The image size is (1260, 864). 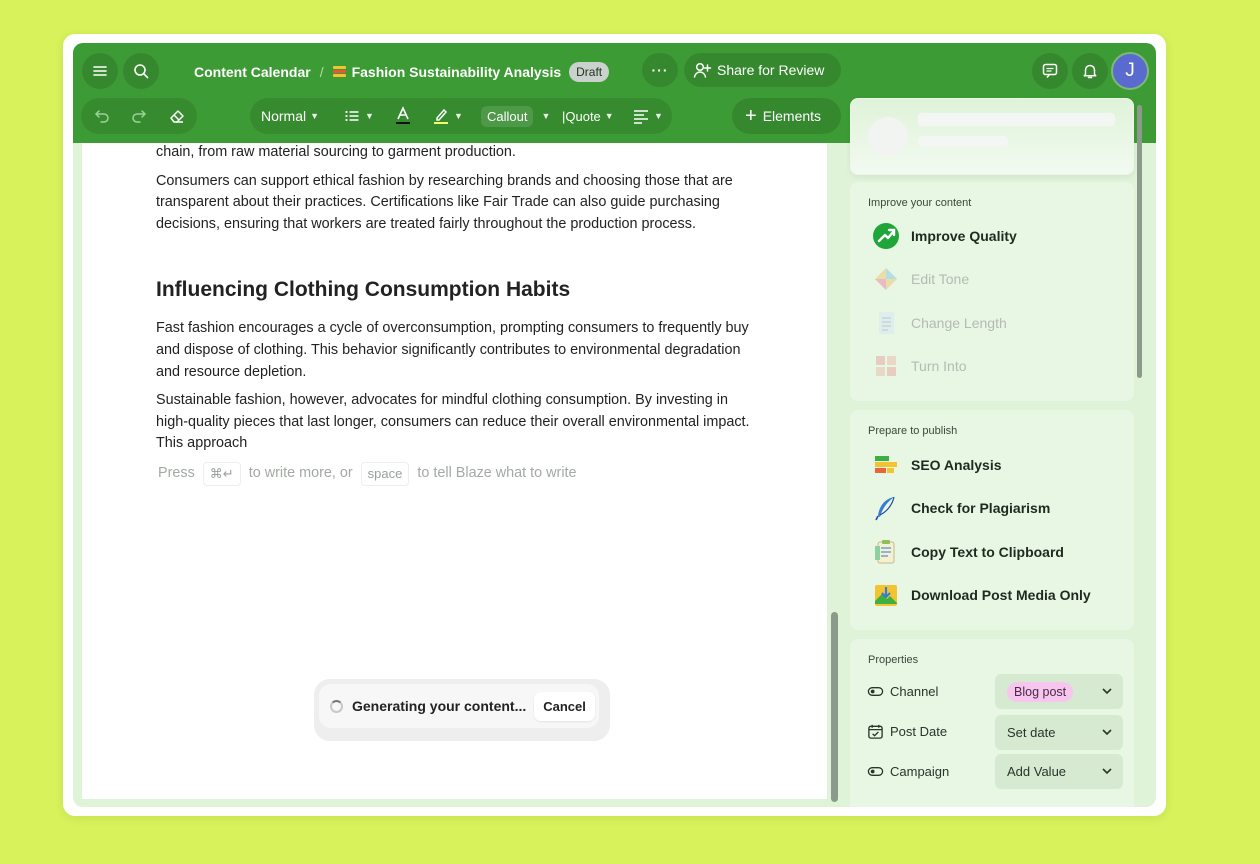 I want to click on bell-icon, so click(x=1090, y=71).